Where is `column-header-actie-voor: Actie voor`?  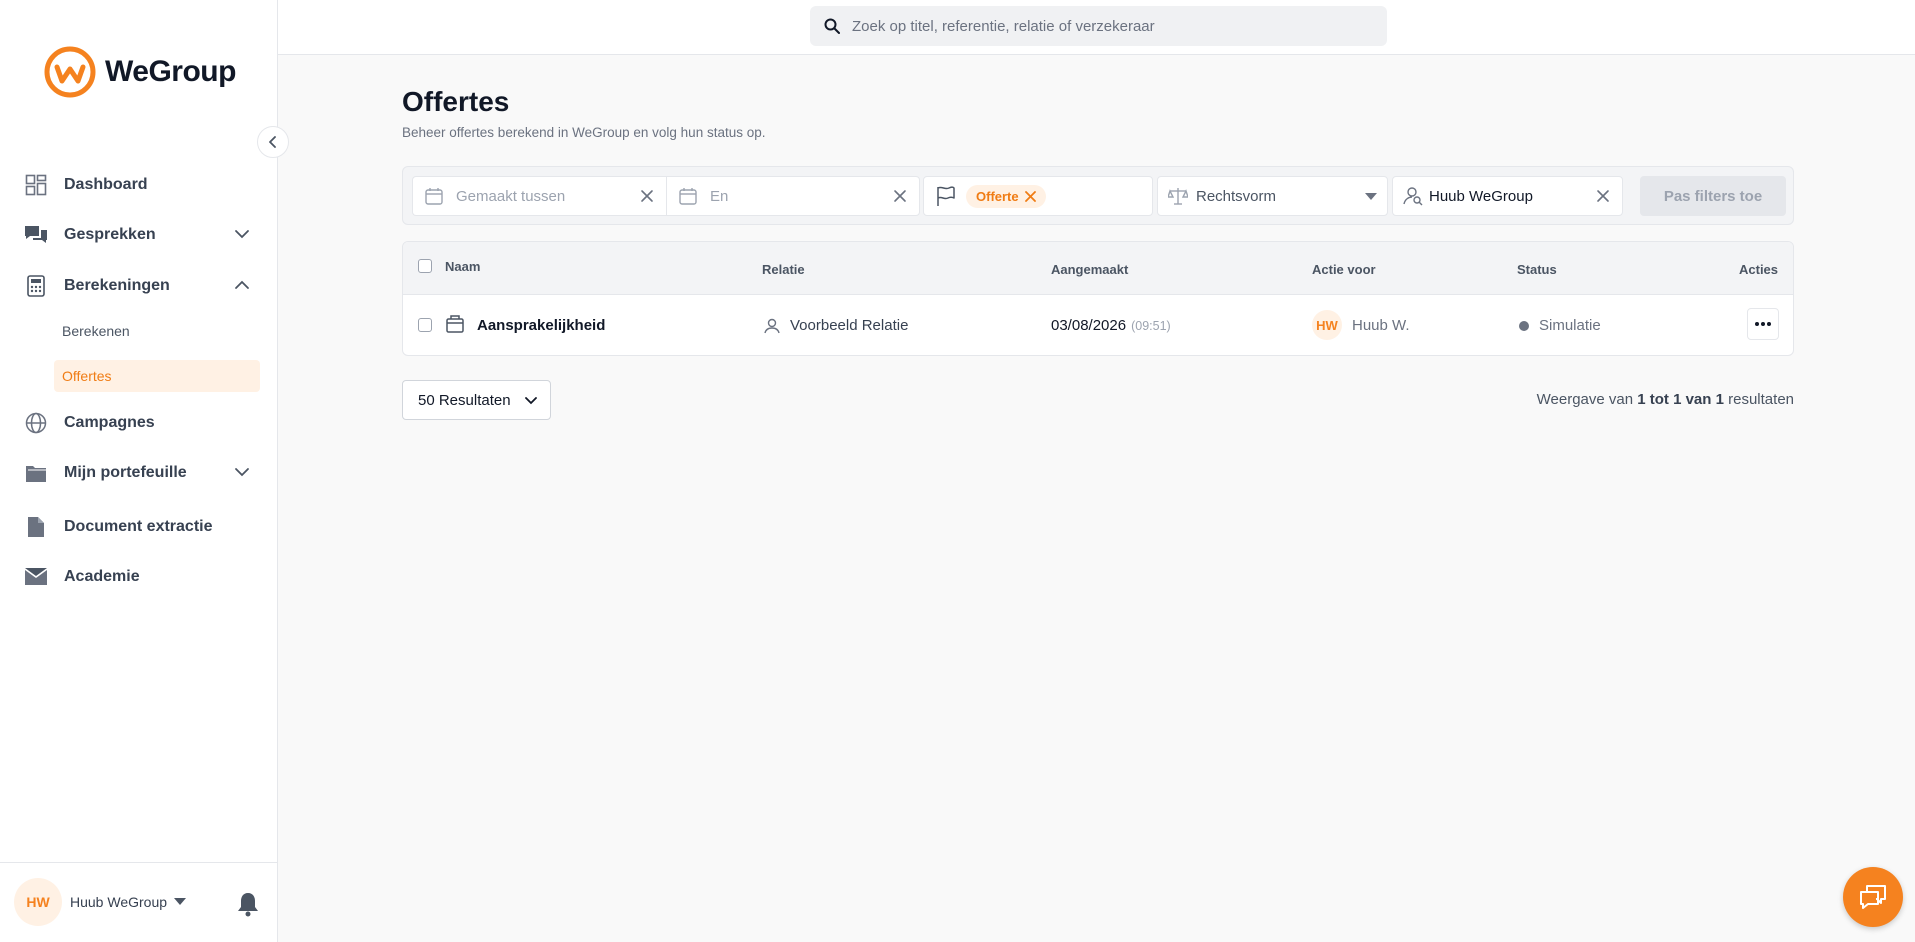
column-header-actie-voor: Actie voor is located at coordinates (1344, 269).